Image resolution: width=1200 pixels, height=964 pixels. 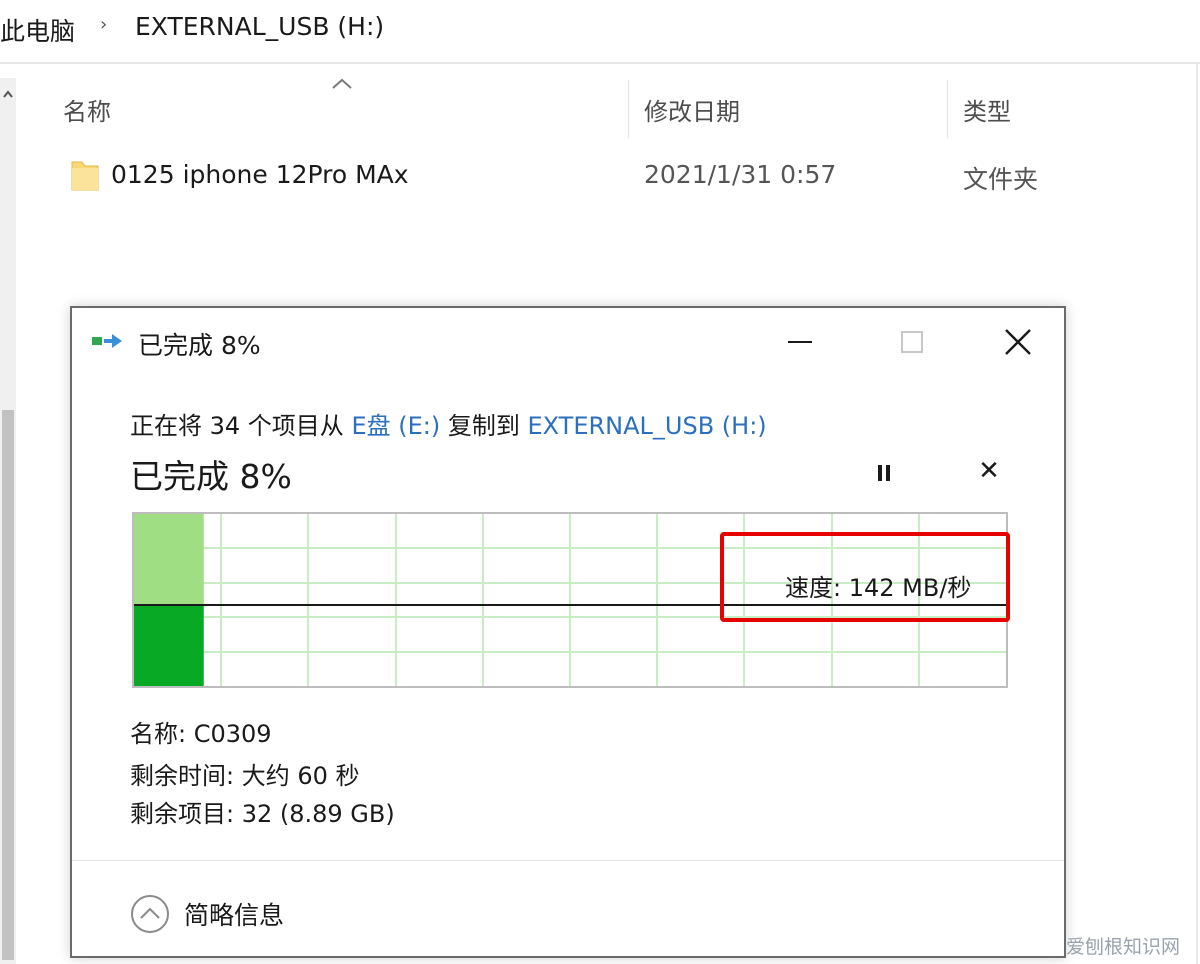 I want to click on address-bar: 此电脑 › EXTERNAL_USB (H:), so click(x=600, y=32).